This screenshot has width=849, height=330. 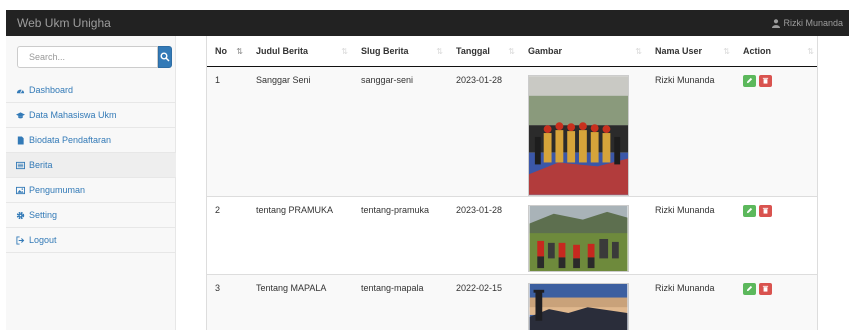 What do you see at coordinates (91, 215) in the screenshot?
I see `sidebar-item-setting: Setting` at bounding box center [91, 215].